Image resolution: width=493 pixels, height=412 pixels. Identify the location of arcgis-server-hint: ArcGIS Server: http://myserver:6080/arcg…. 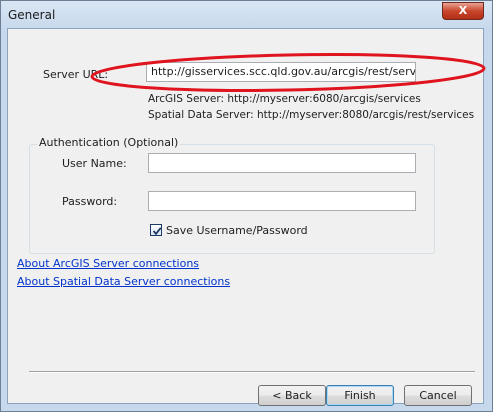
(284, 99).